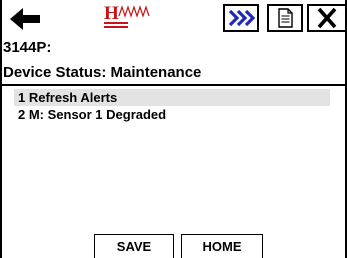  I want to click on toolbar: H, so click(174, 19).